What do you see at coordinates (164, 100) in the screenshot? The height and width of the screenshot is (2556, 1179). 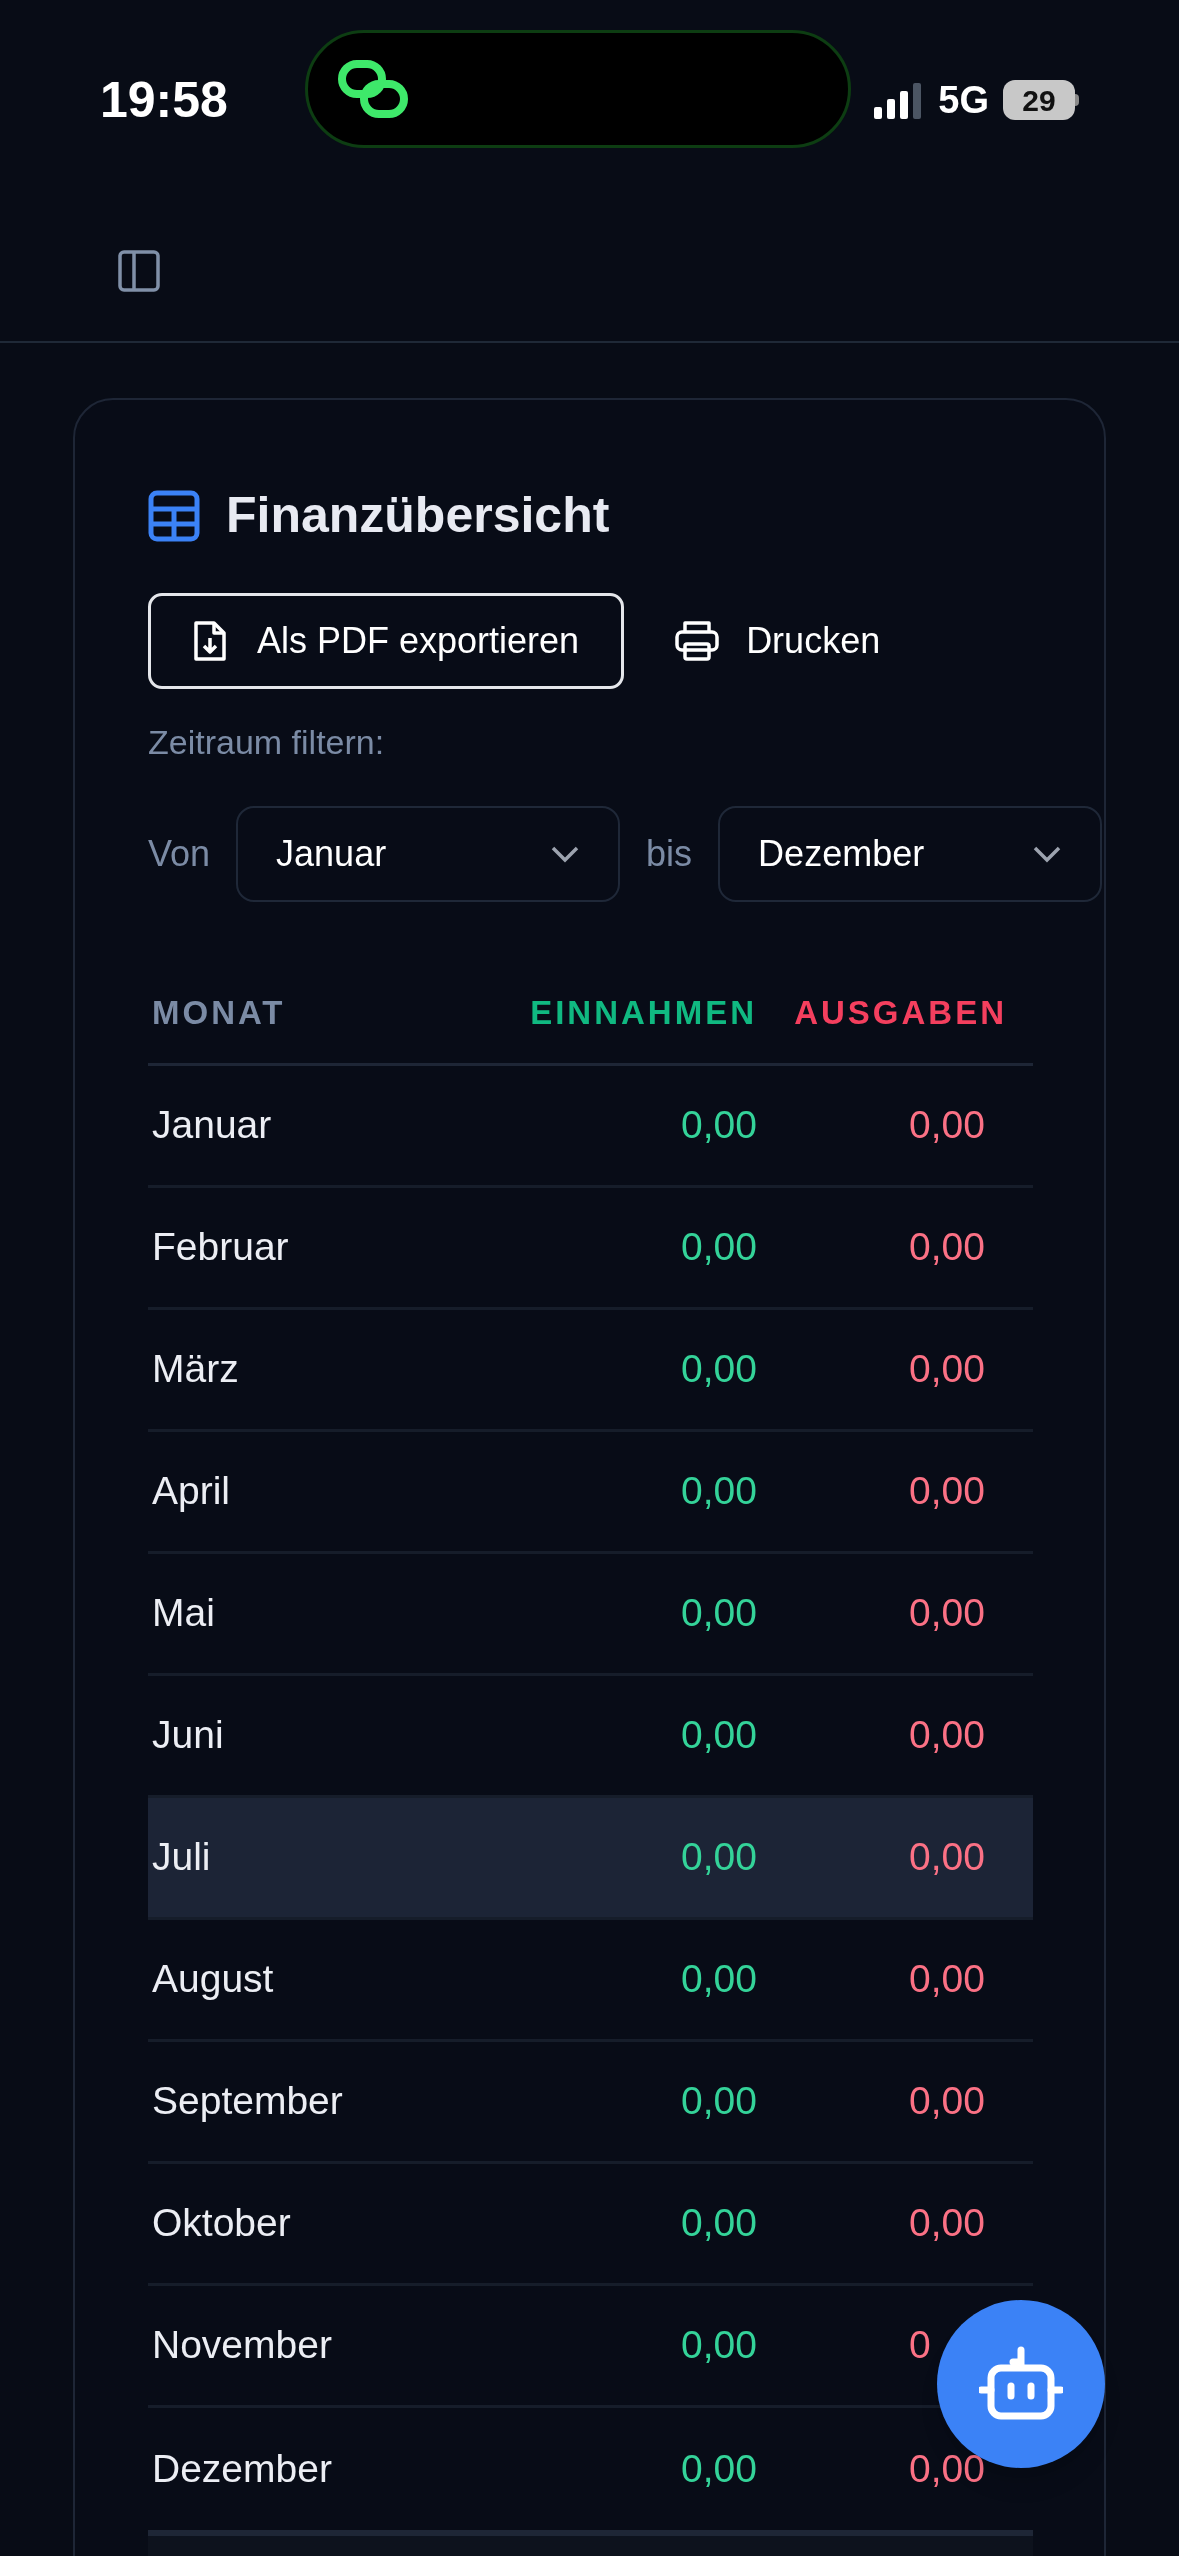 I see `status-time: 19:58` at bounding box center [164, 100].